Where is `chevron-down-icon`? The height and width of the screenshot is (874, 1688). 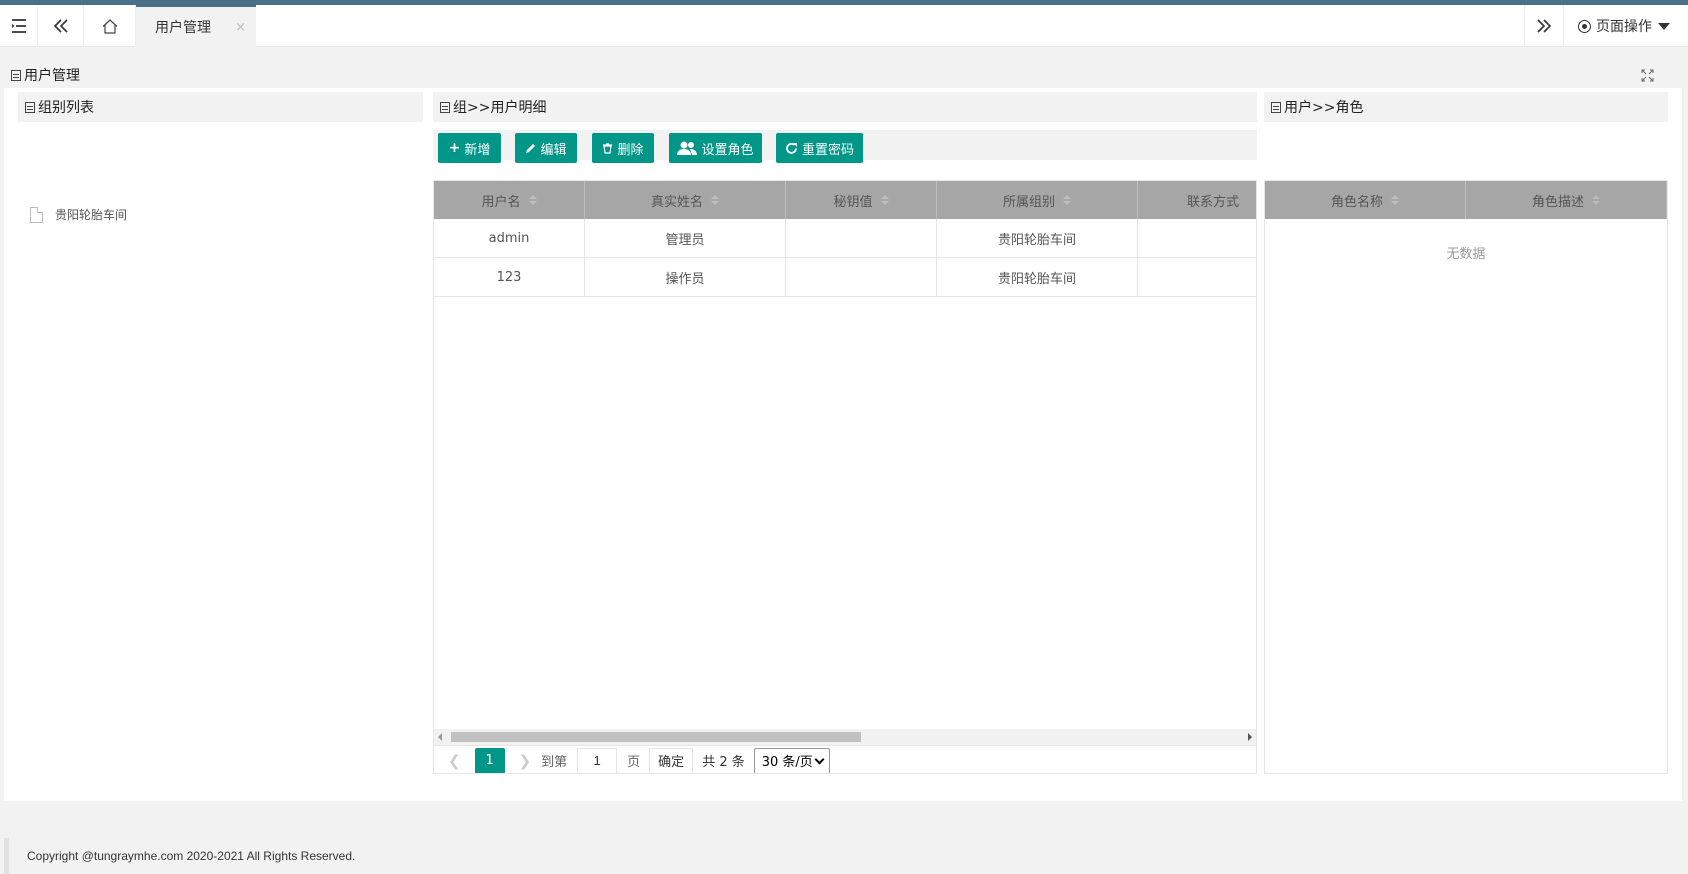
chevron-down-icon is located at coordinates (819, 759).